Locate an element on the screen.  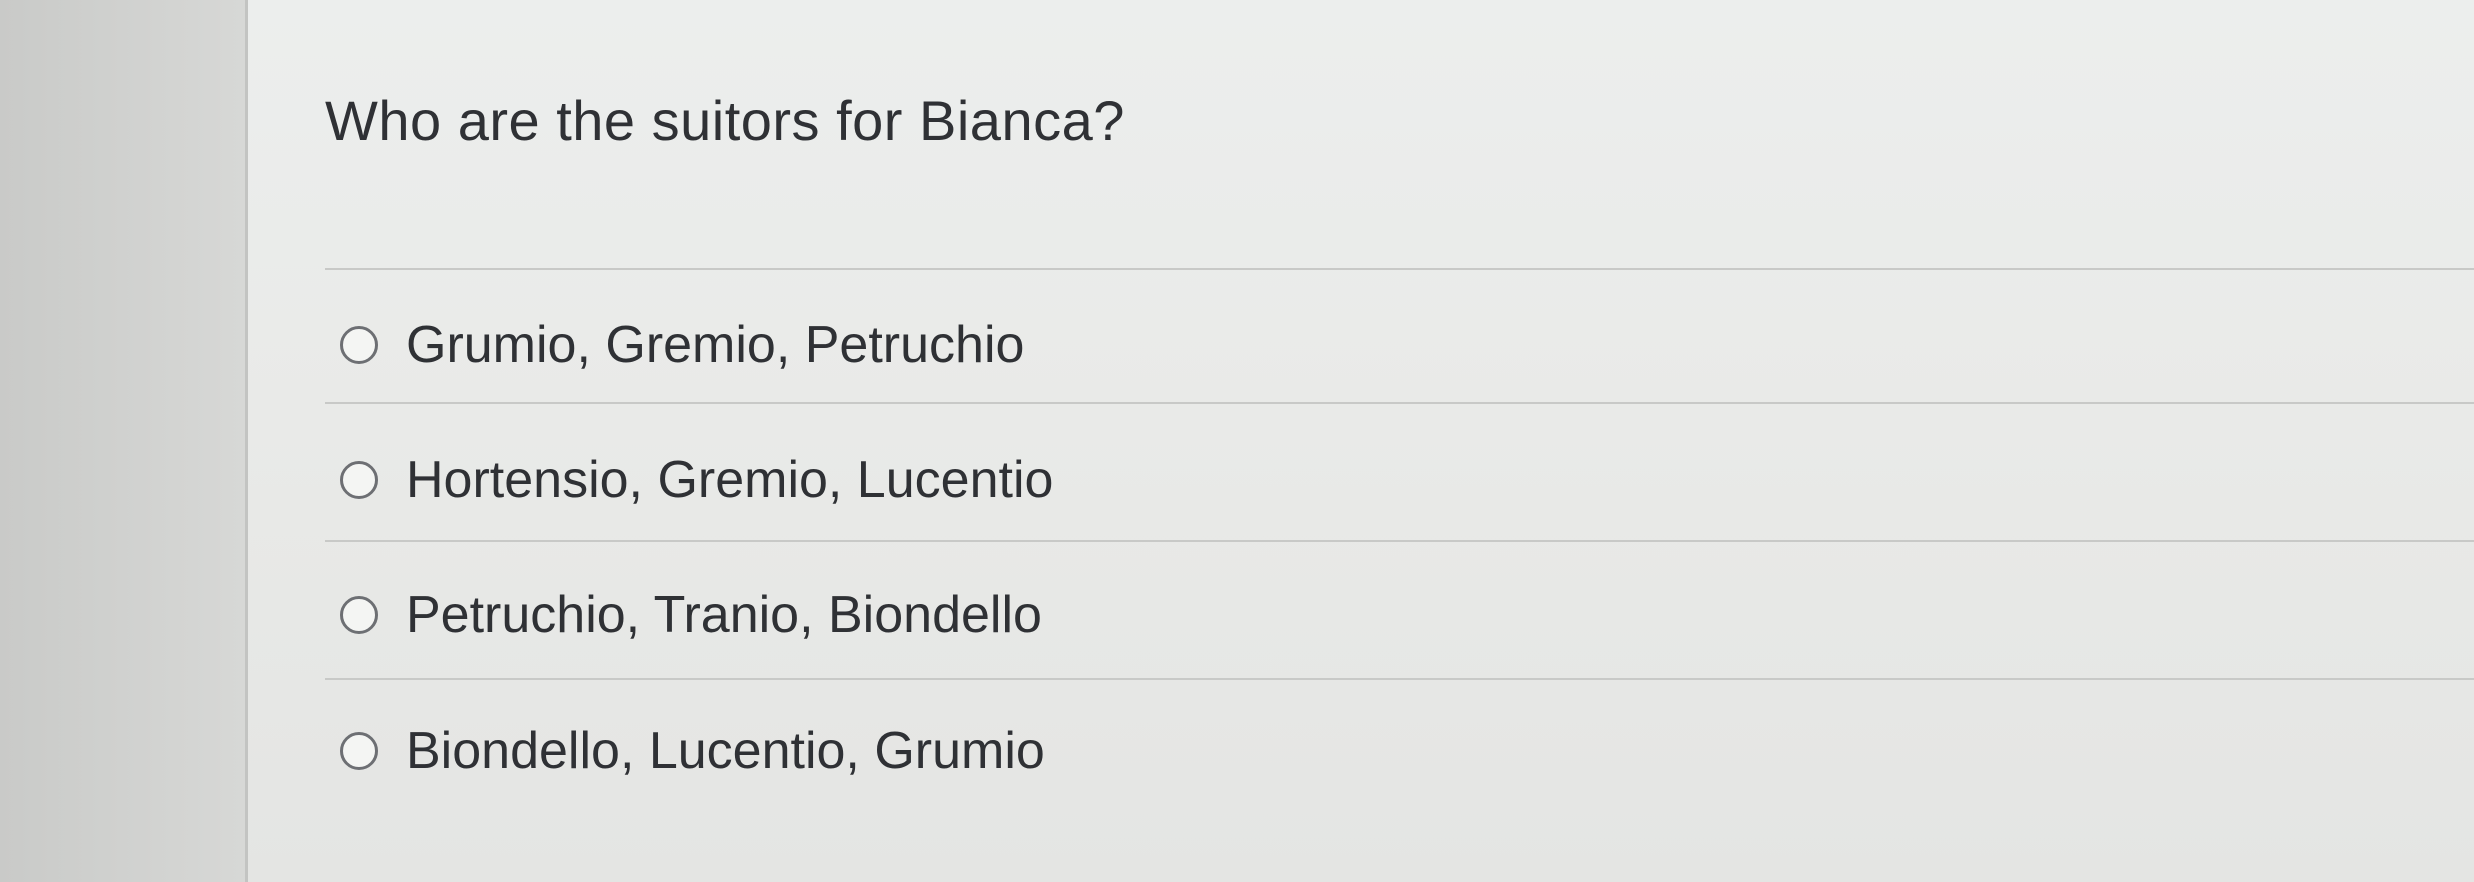
question-text: Who are the suitors for Bianca? is located at coordinates (725, 120).